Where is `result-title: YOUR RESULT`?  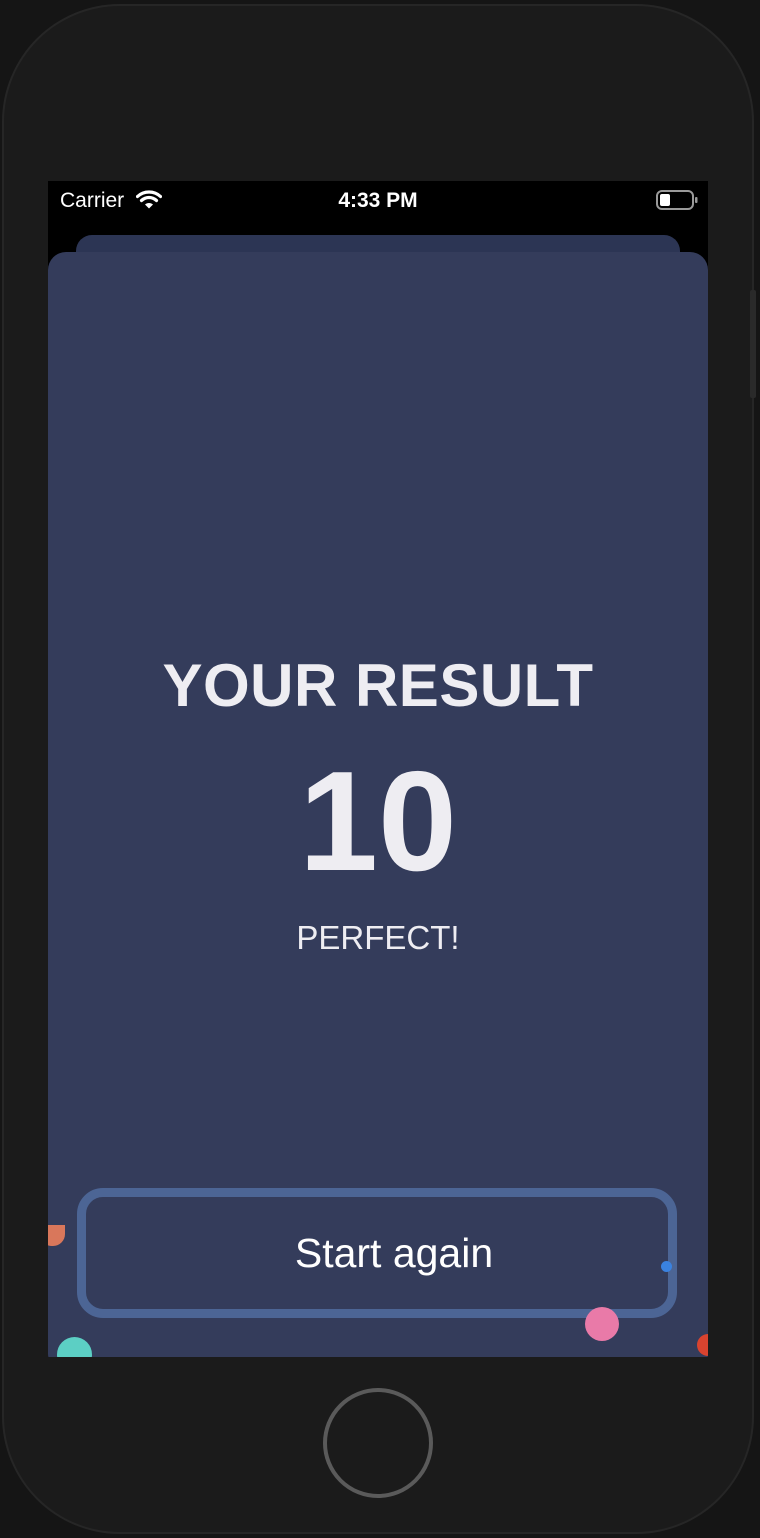
result-title: YOUR RESULT is located at coordinates (378, 685).